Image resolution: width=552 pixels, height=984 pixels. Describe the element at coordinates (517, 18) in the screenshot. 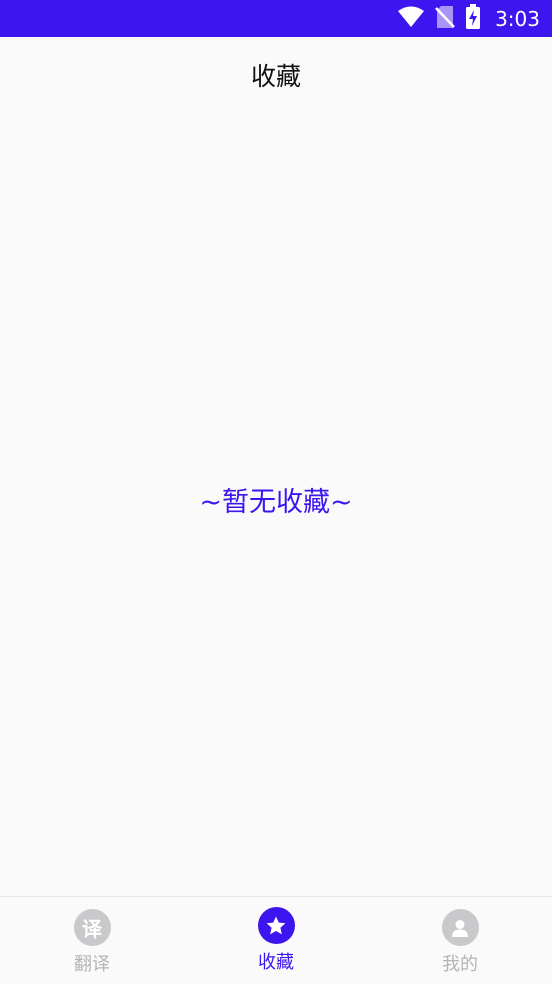

I see `status-time: 3:03` at that location.